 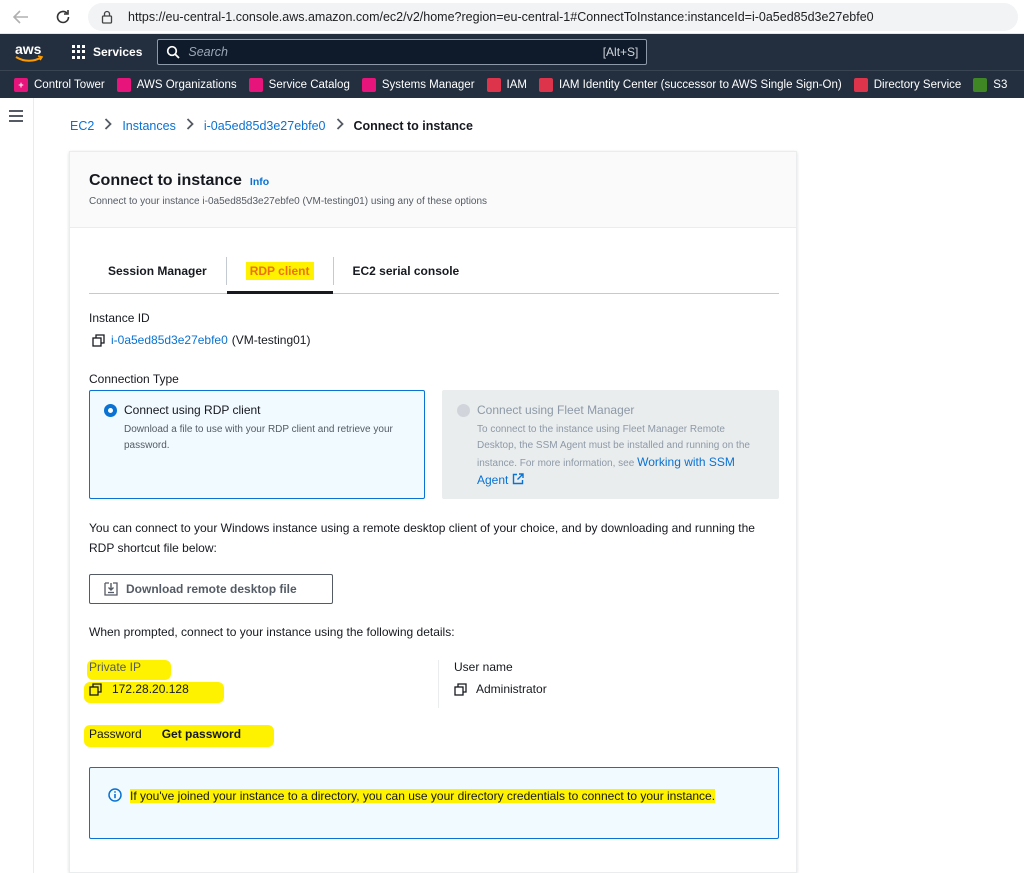 I want to click on favorite-label: IAM, so click(x=516, y=84).